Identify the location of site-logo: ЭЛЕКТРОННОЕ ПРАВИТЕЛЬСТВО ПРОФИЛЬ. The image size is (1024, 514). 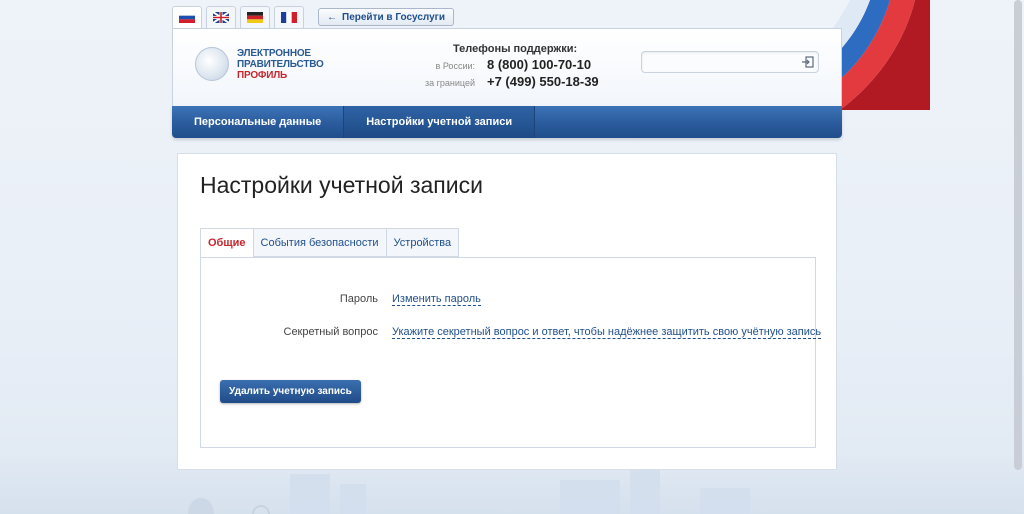
(259, 64).